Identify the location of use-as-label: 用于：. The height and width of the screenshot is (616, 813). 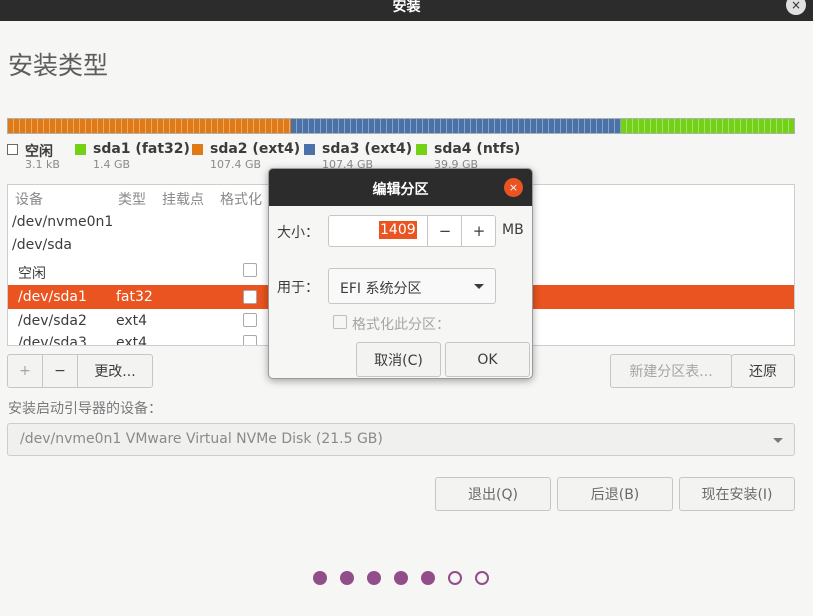
(298, 288).